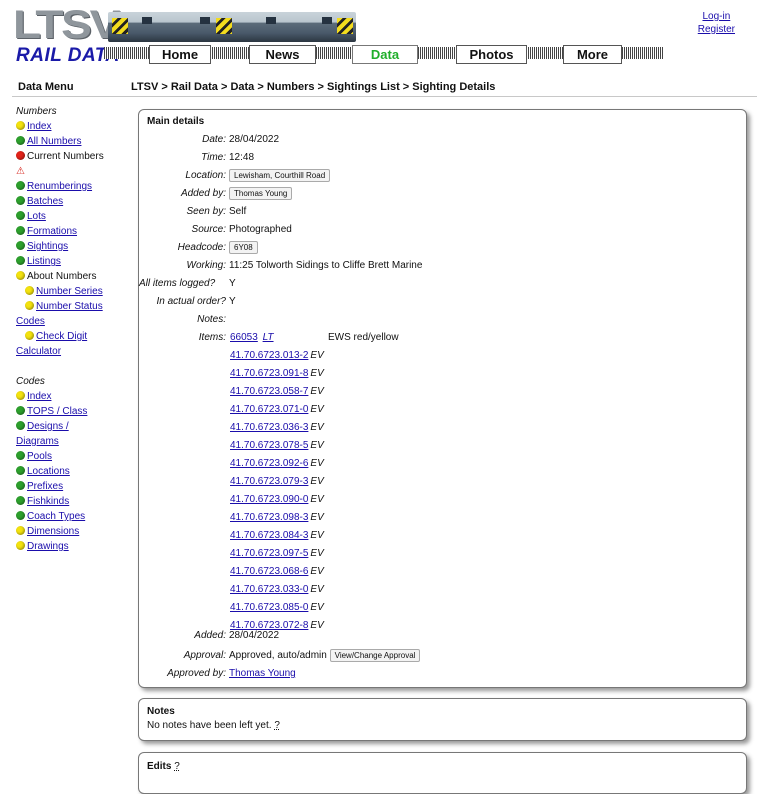 This screenshot has width=757, height=794. Describe the element at coordinates (269, 391) in the screenshot. I see `item-number-link: 41.70.6723.058-7` at that location.